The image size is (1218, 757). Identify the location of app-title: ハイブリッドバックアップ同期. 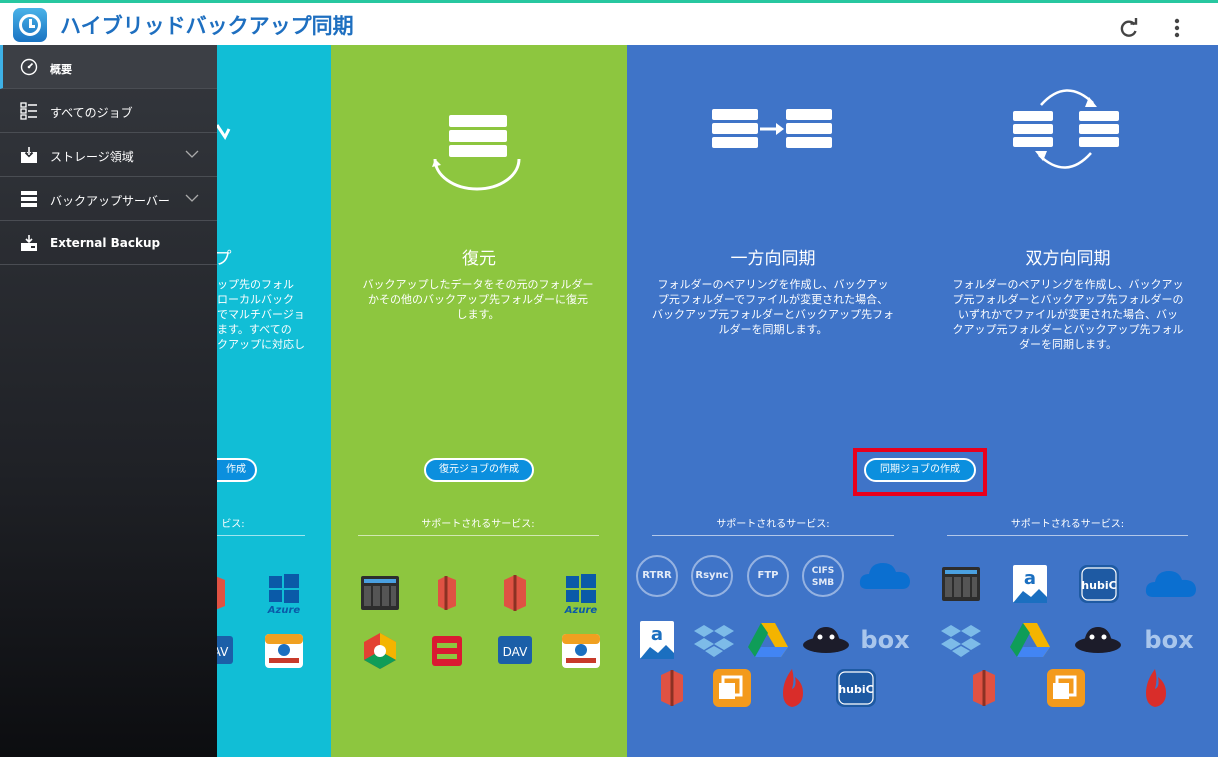
(207, 26).